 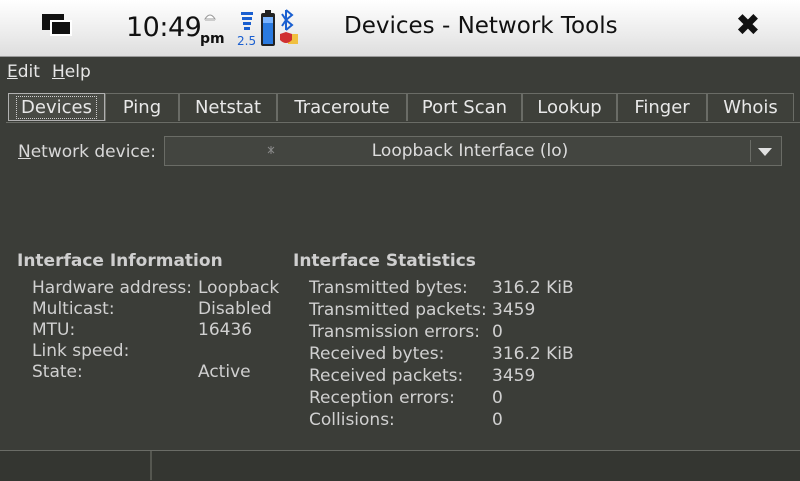 I want to click on stats-value-rx-errors: 0, so click(x=497, y=398).